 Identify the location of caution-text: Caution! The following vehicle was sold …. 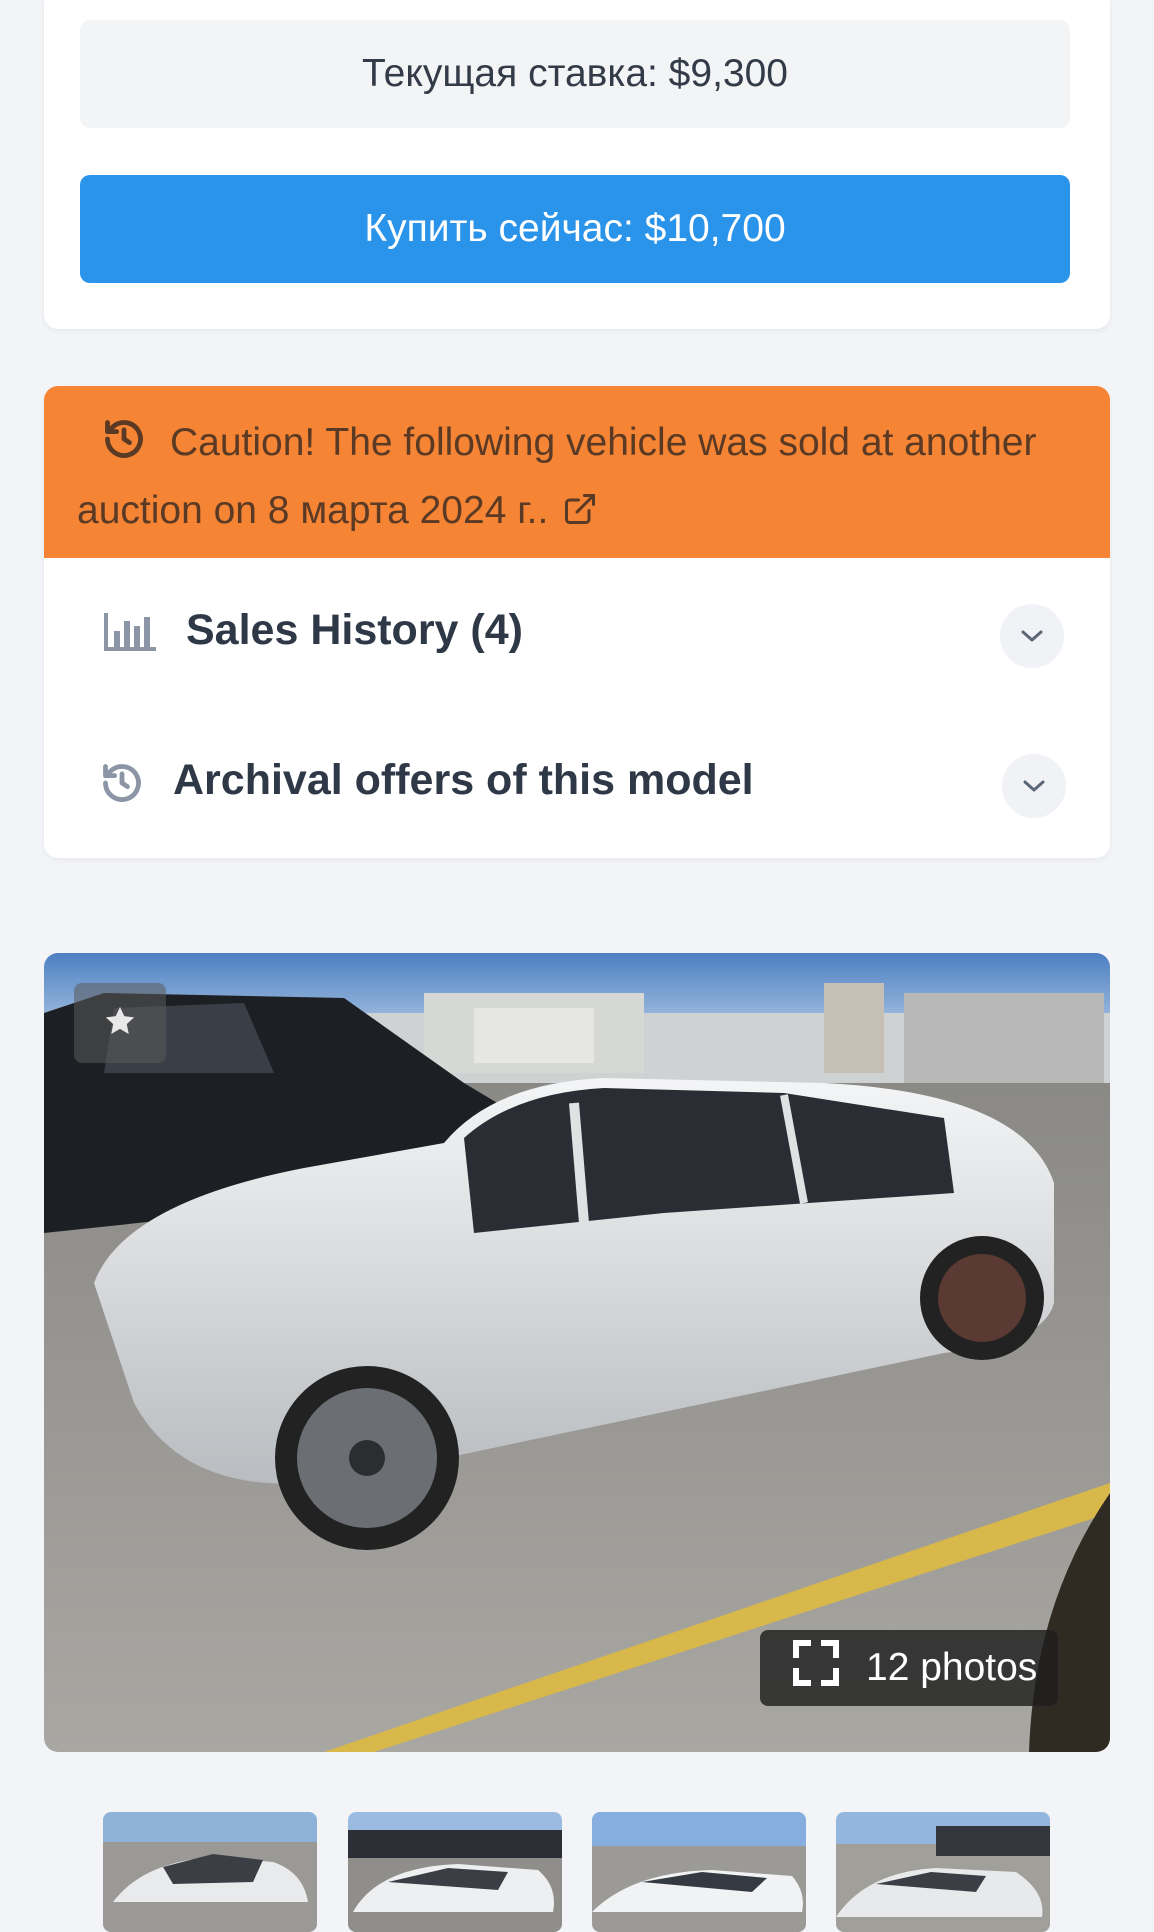
(557, 476).